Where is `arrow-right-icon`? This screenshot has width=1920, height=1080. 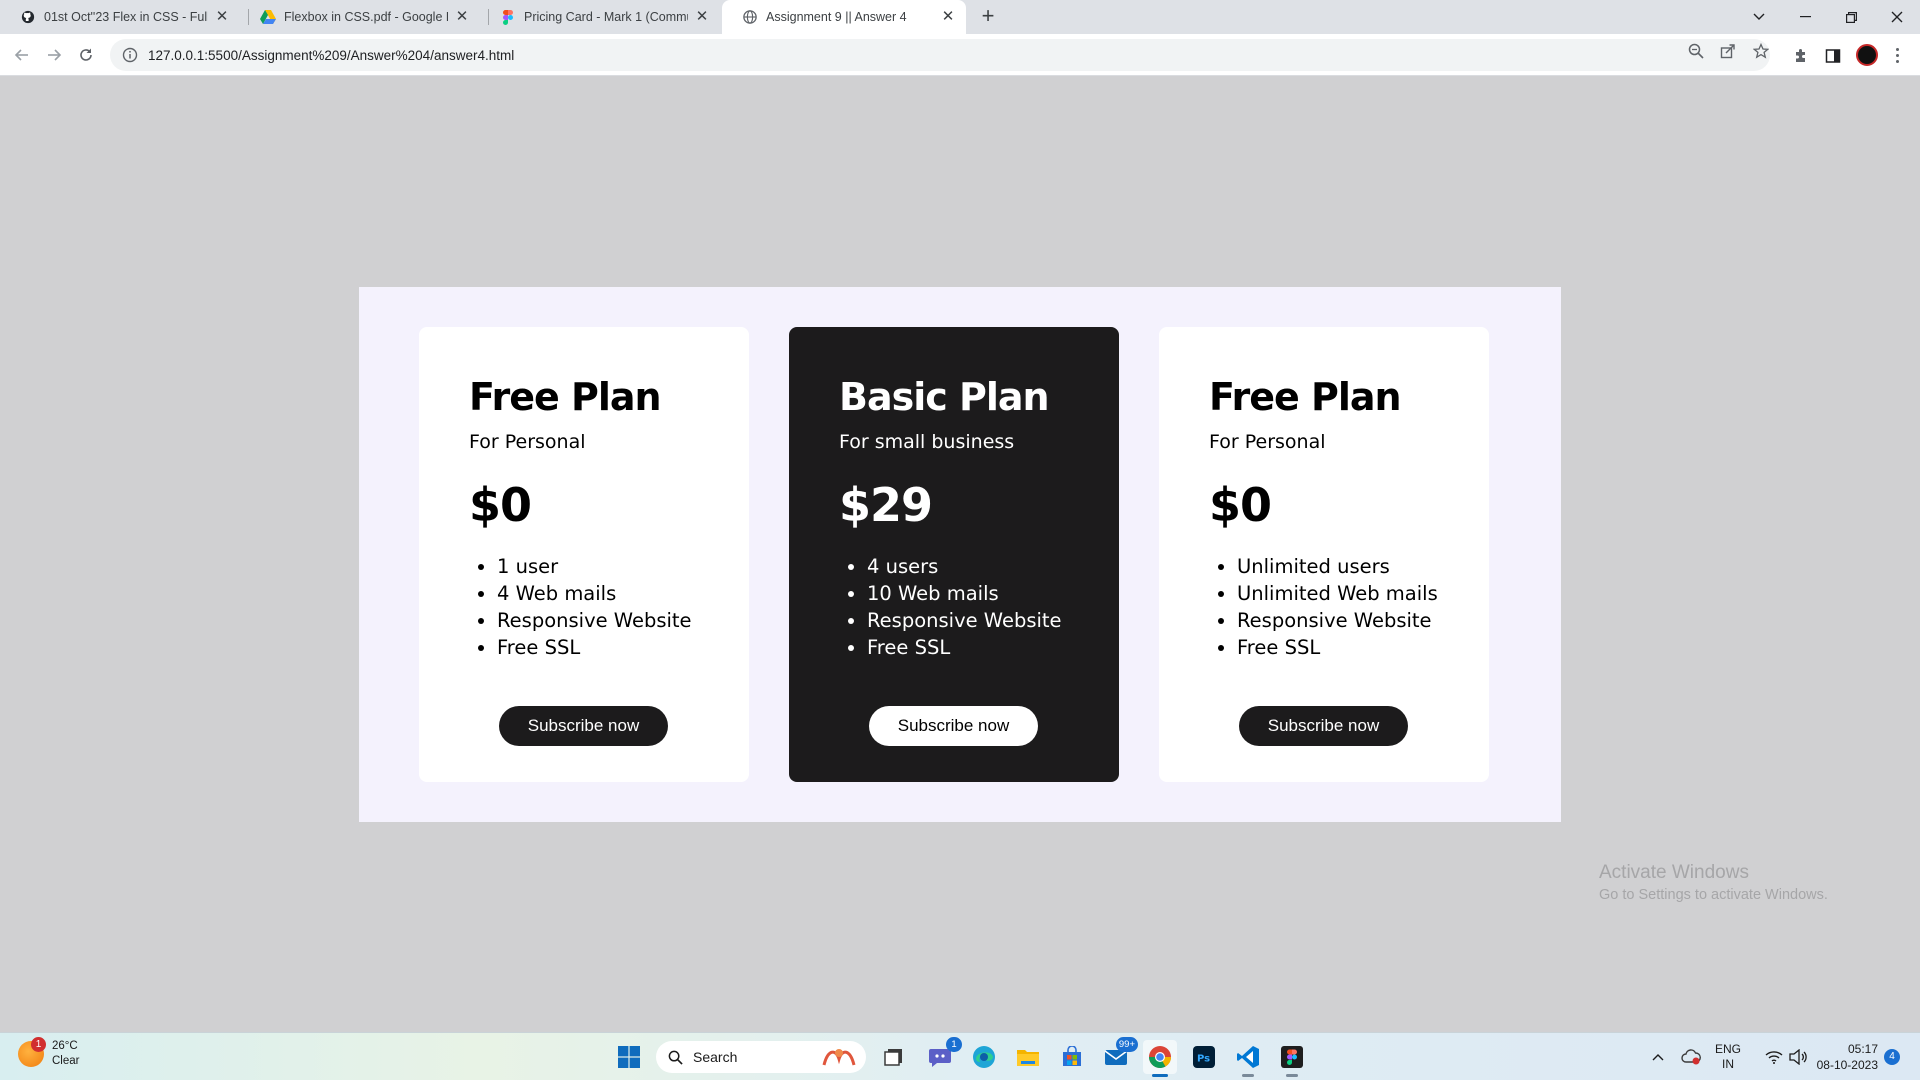
arrow-right-icon is located at coordinates (55, 55).